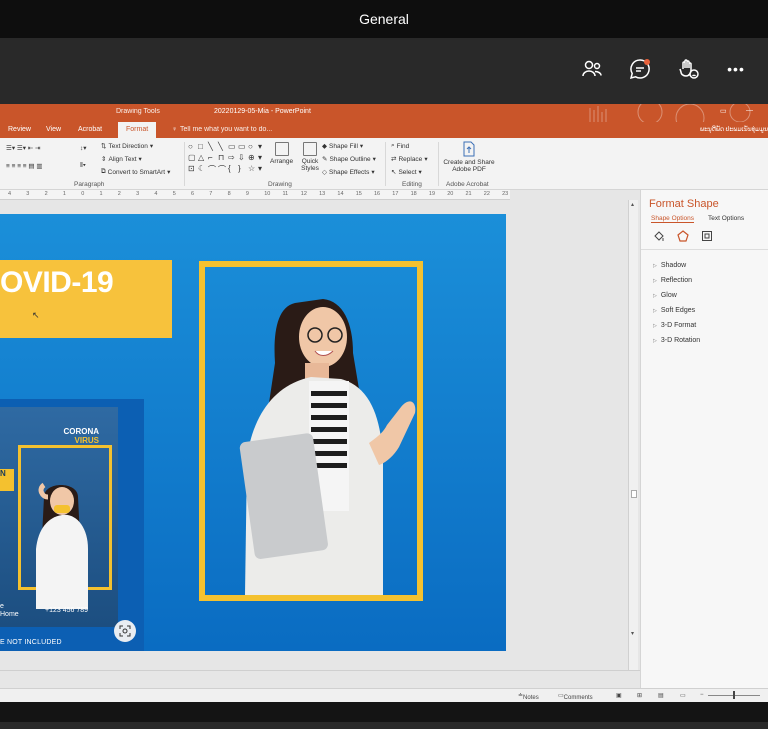  Describe the element at coordinates (639, 695) in the screenshot. I see `slide-sorter-icon: ⊞` at that location.